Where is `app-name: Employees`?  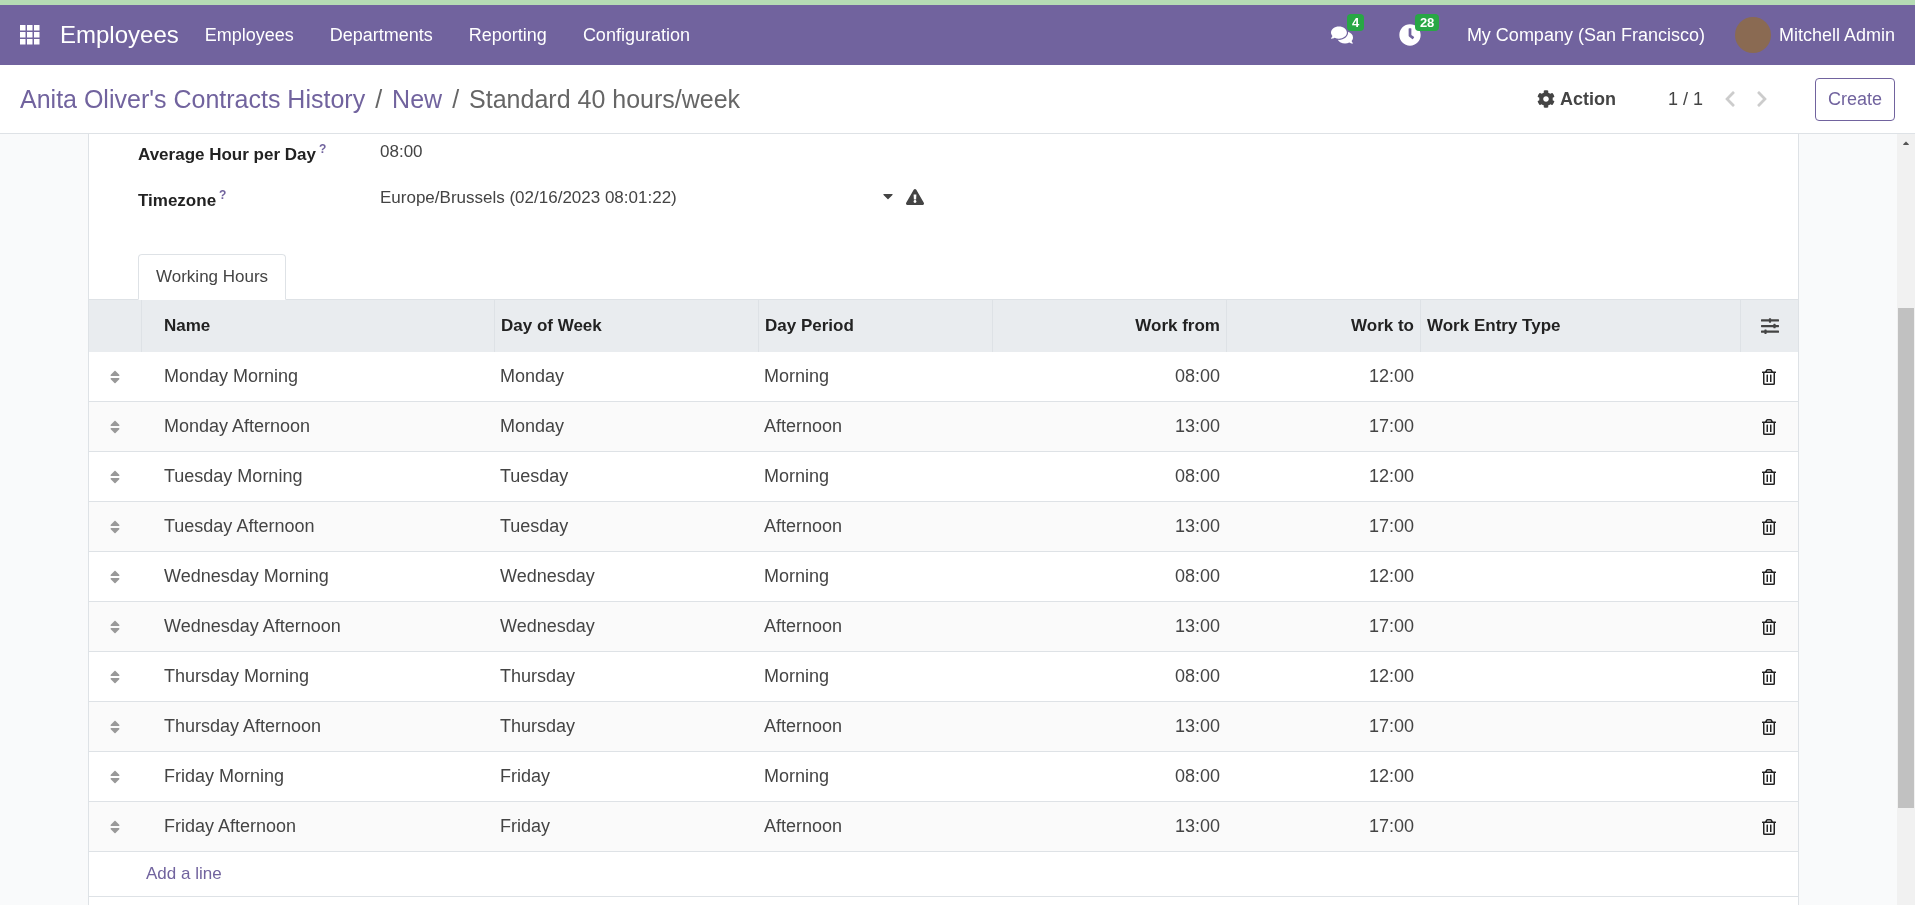 app-name: Employees is located at coordinates (119, 35).